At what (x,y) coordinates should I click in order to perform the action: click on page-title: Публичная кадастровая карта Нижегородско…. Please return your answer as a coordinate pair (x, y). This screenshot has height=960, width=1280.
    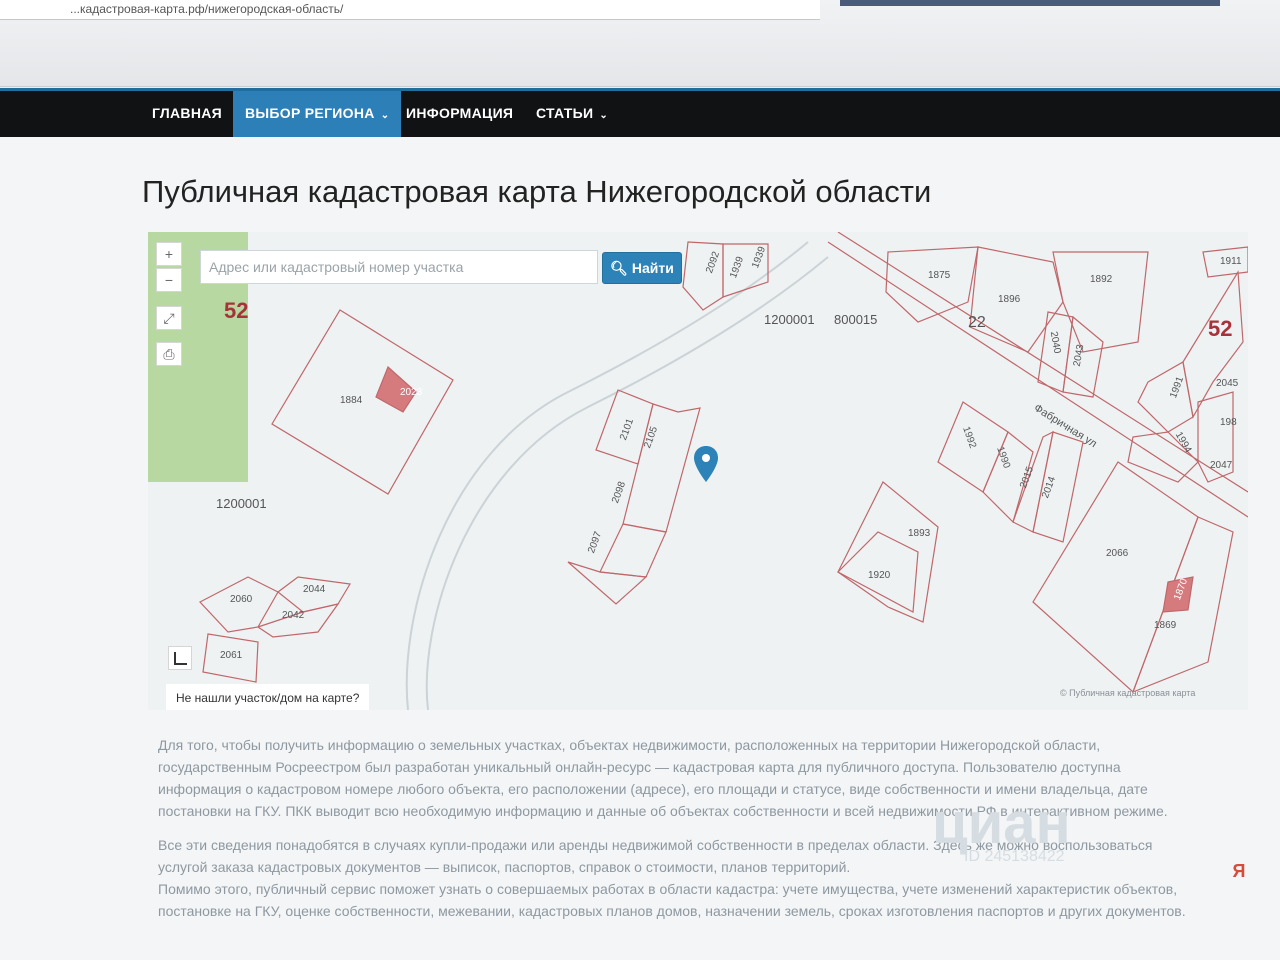
    Looking at the image, I should click on (537, 191).